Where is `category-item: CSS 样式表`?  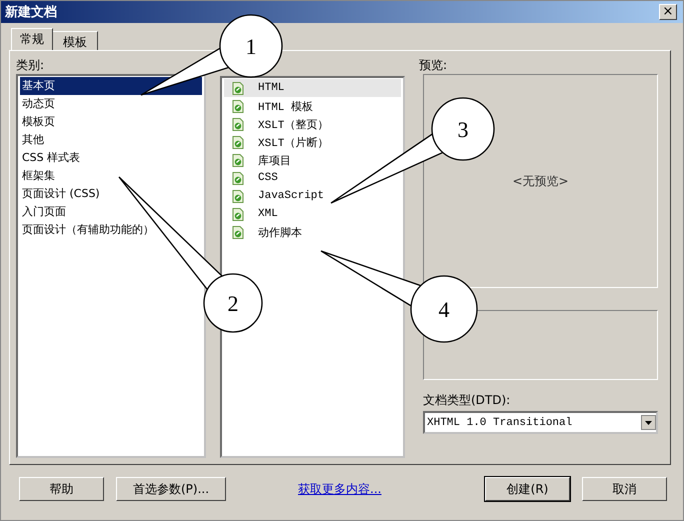 category-item: CSS 样式表 is located at coordinates (111, 158).